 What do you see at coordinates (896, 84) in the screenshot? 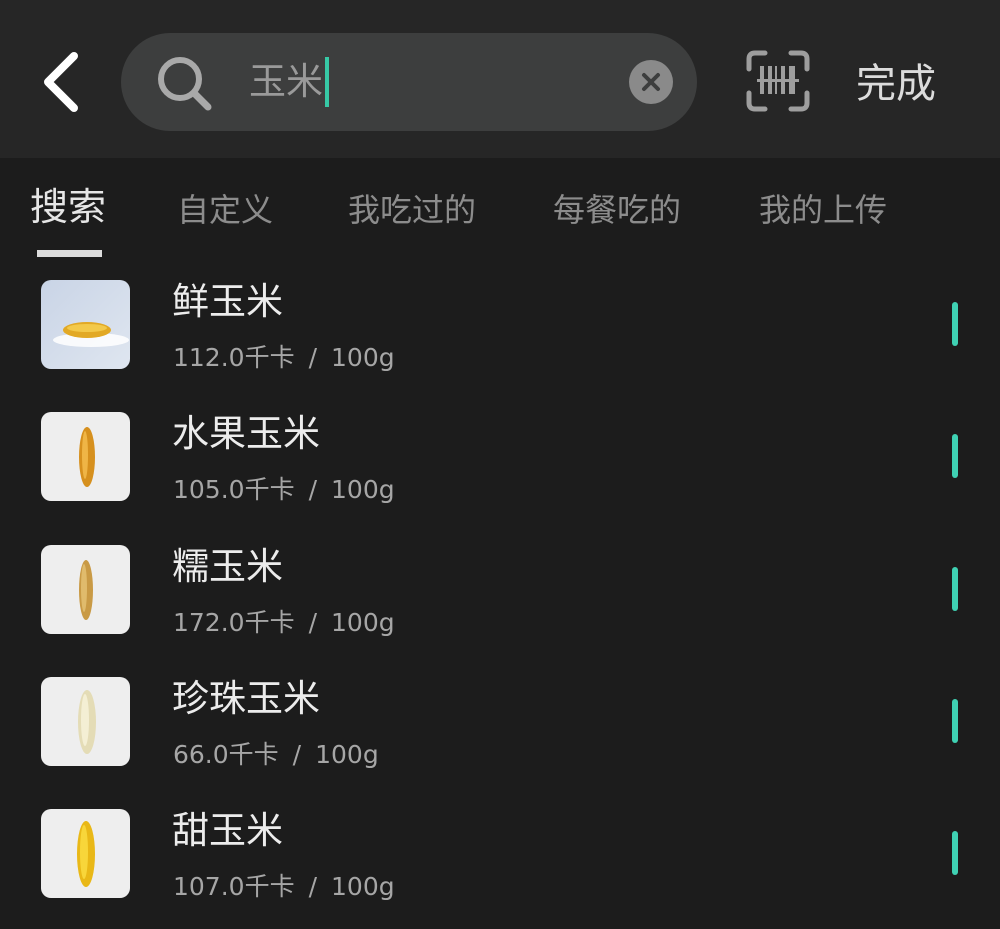
I see `done-button: 完成` at bounding box center [896, 84].